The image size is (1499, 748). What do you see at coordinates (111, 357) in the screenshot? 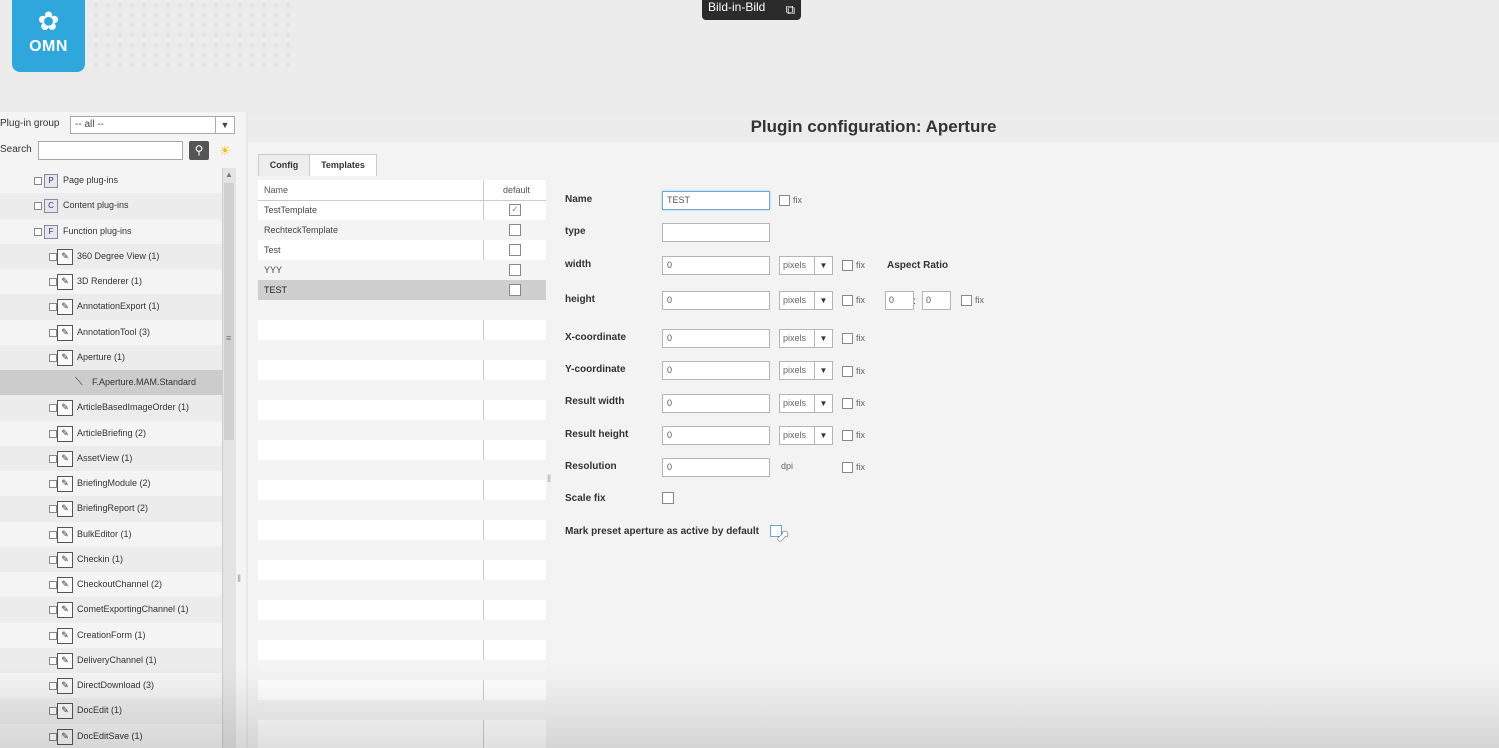
I see `tree-item: ✎ Aperture (1)` at bounding box center [111, 357].